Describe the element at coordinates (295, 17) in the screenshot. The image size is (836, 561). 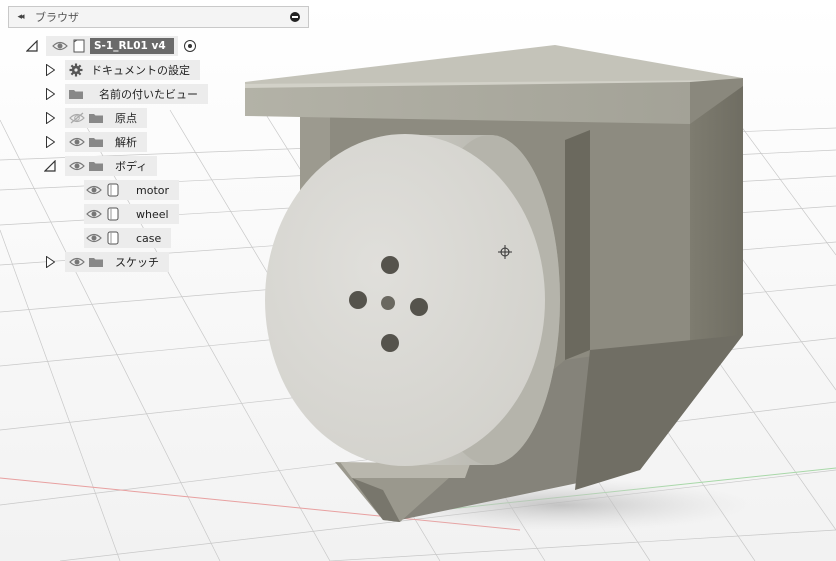
I see `panel-options-icon` at that location.